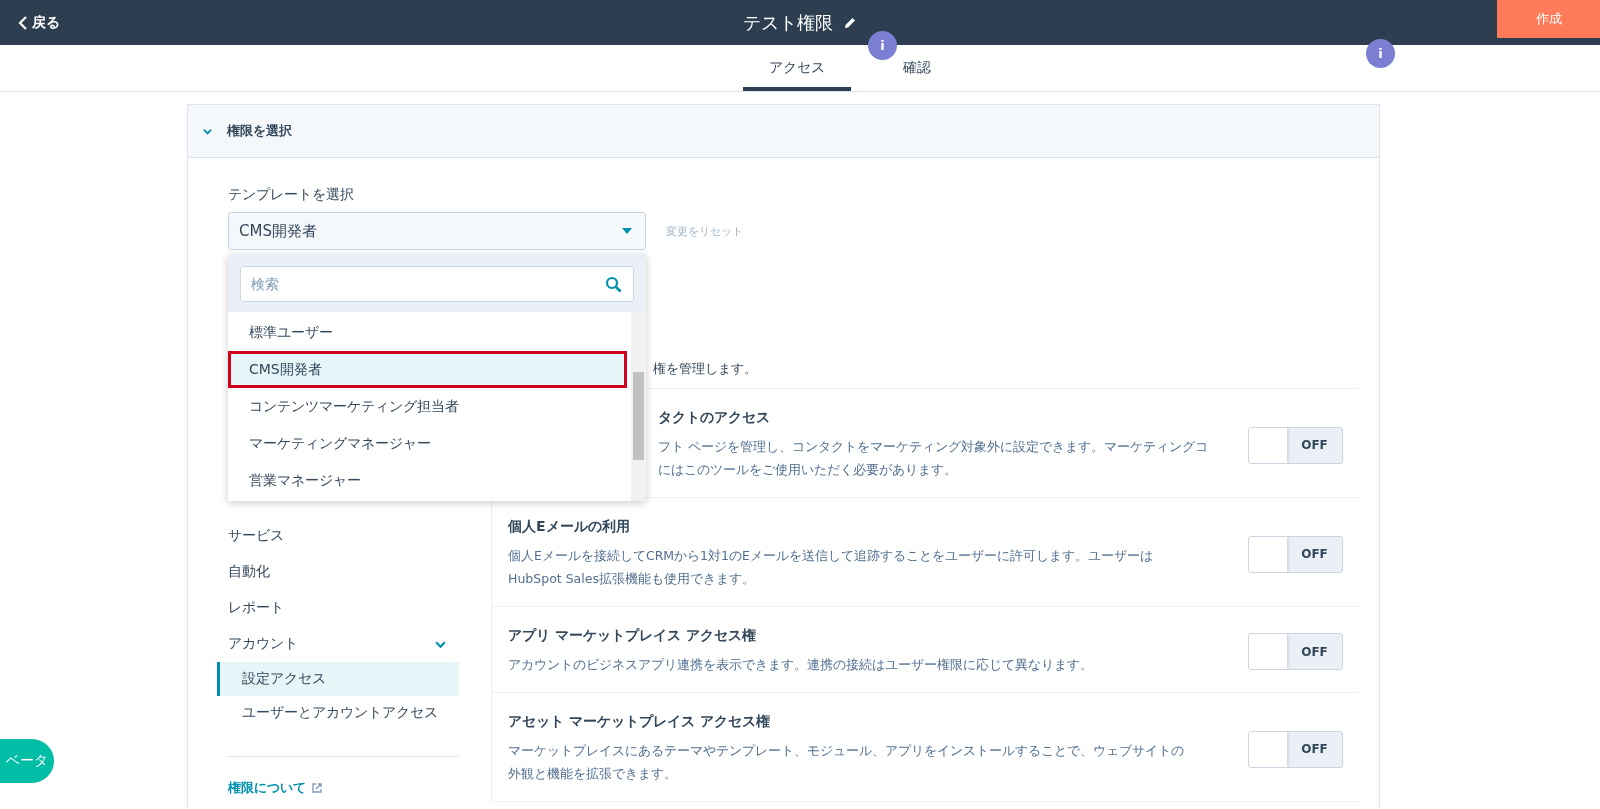  Describe the element at coordinates (427, 369) in the screenshot. I see `dropdown-option: CMS開発者` at that location.